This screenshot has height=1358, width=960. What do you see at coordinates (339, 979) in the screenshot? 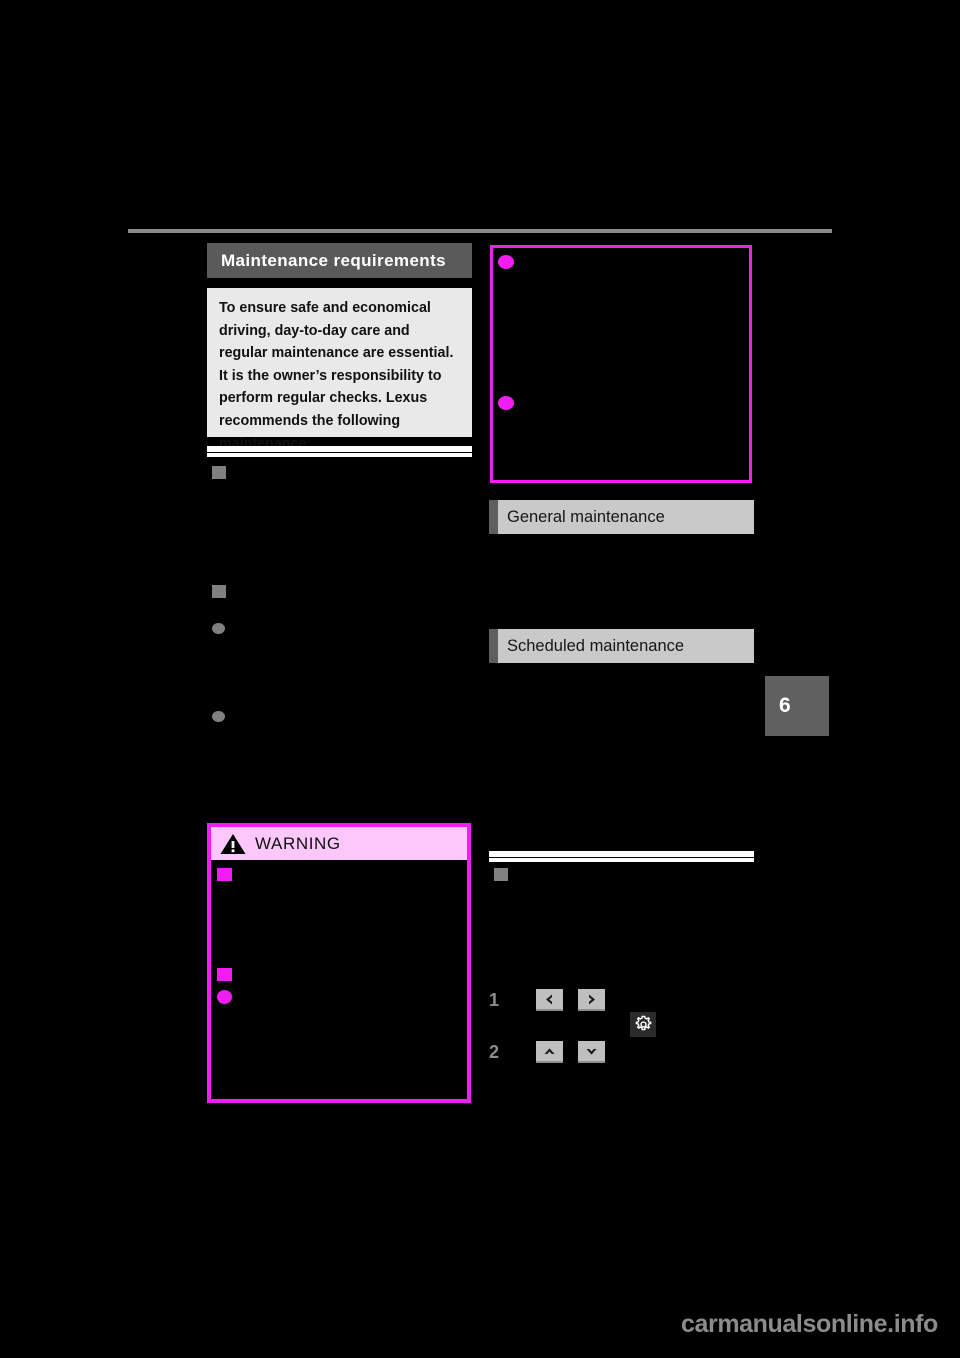
I see `warning-body` at bounding box center [339, 979].